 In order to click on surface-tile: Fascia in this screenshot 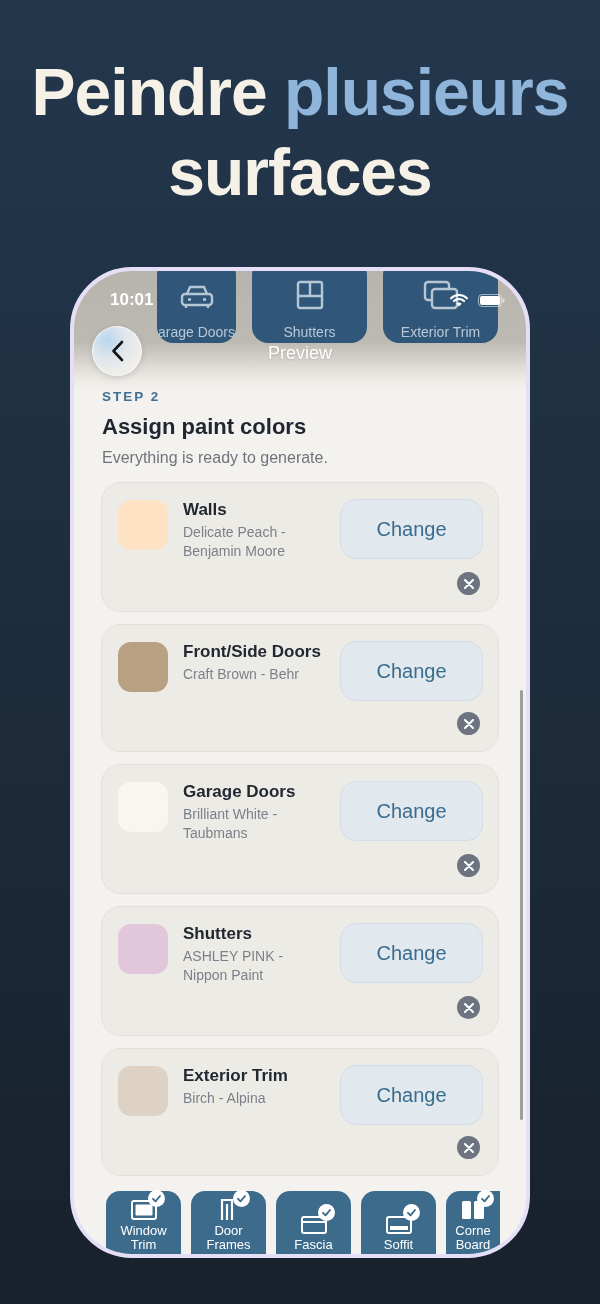, I will do `click(313, 1222)`.